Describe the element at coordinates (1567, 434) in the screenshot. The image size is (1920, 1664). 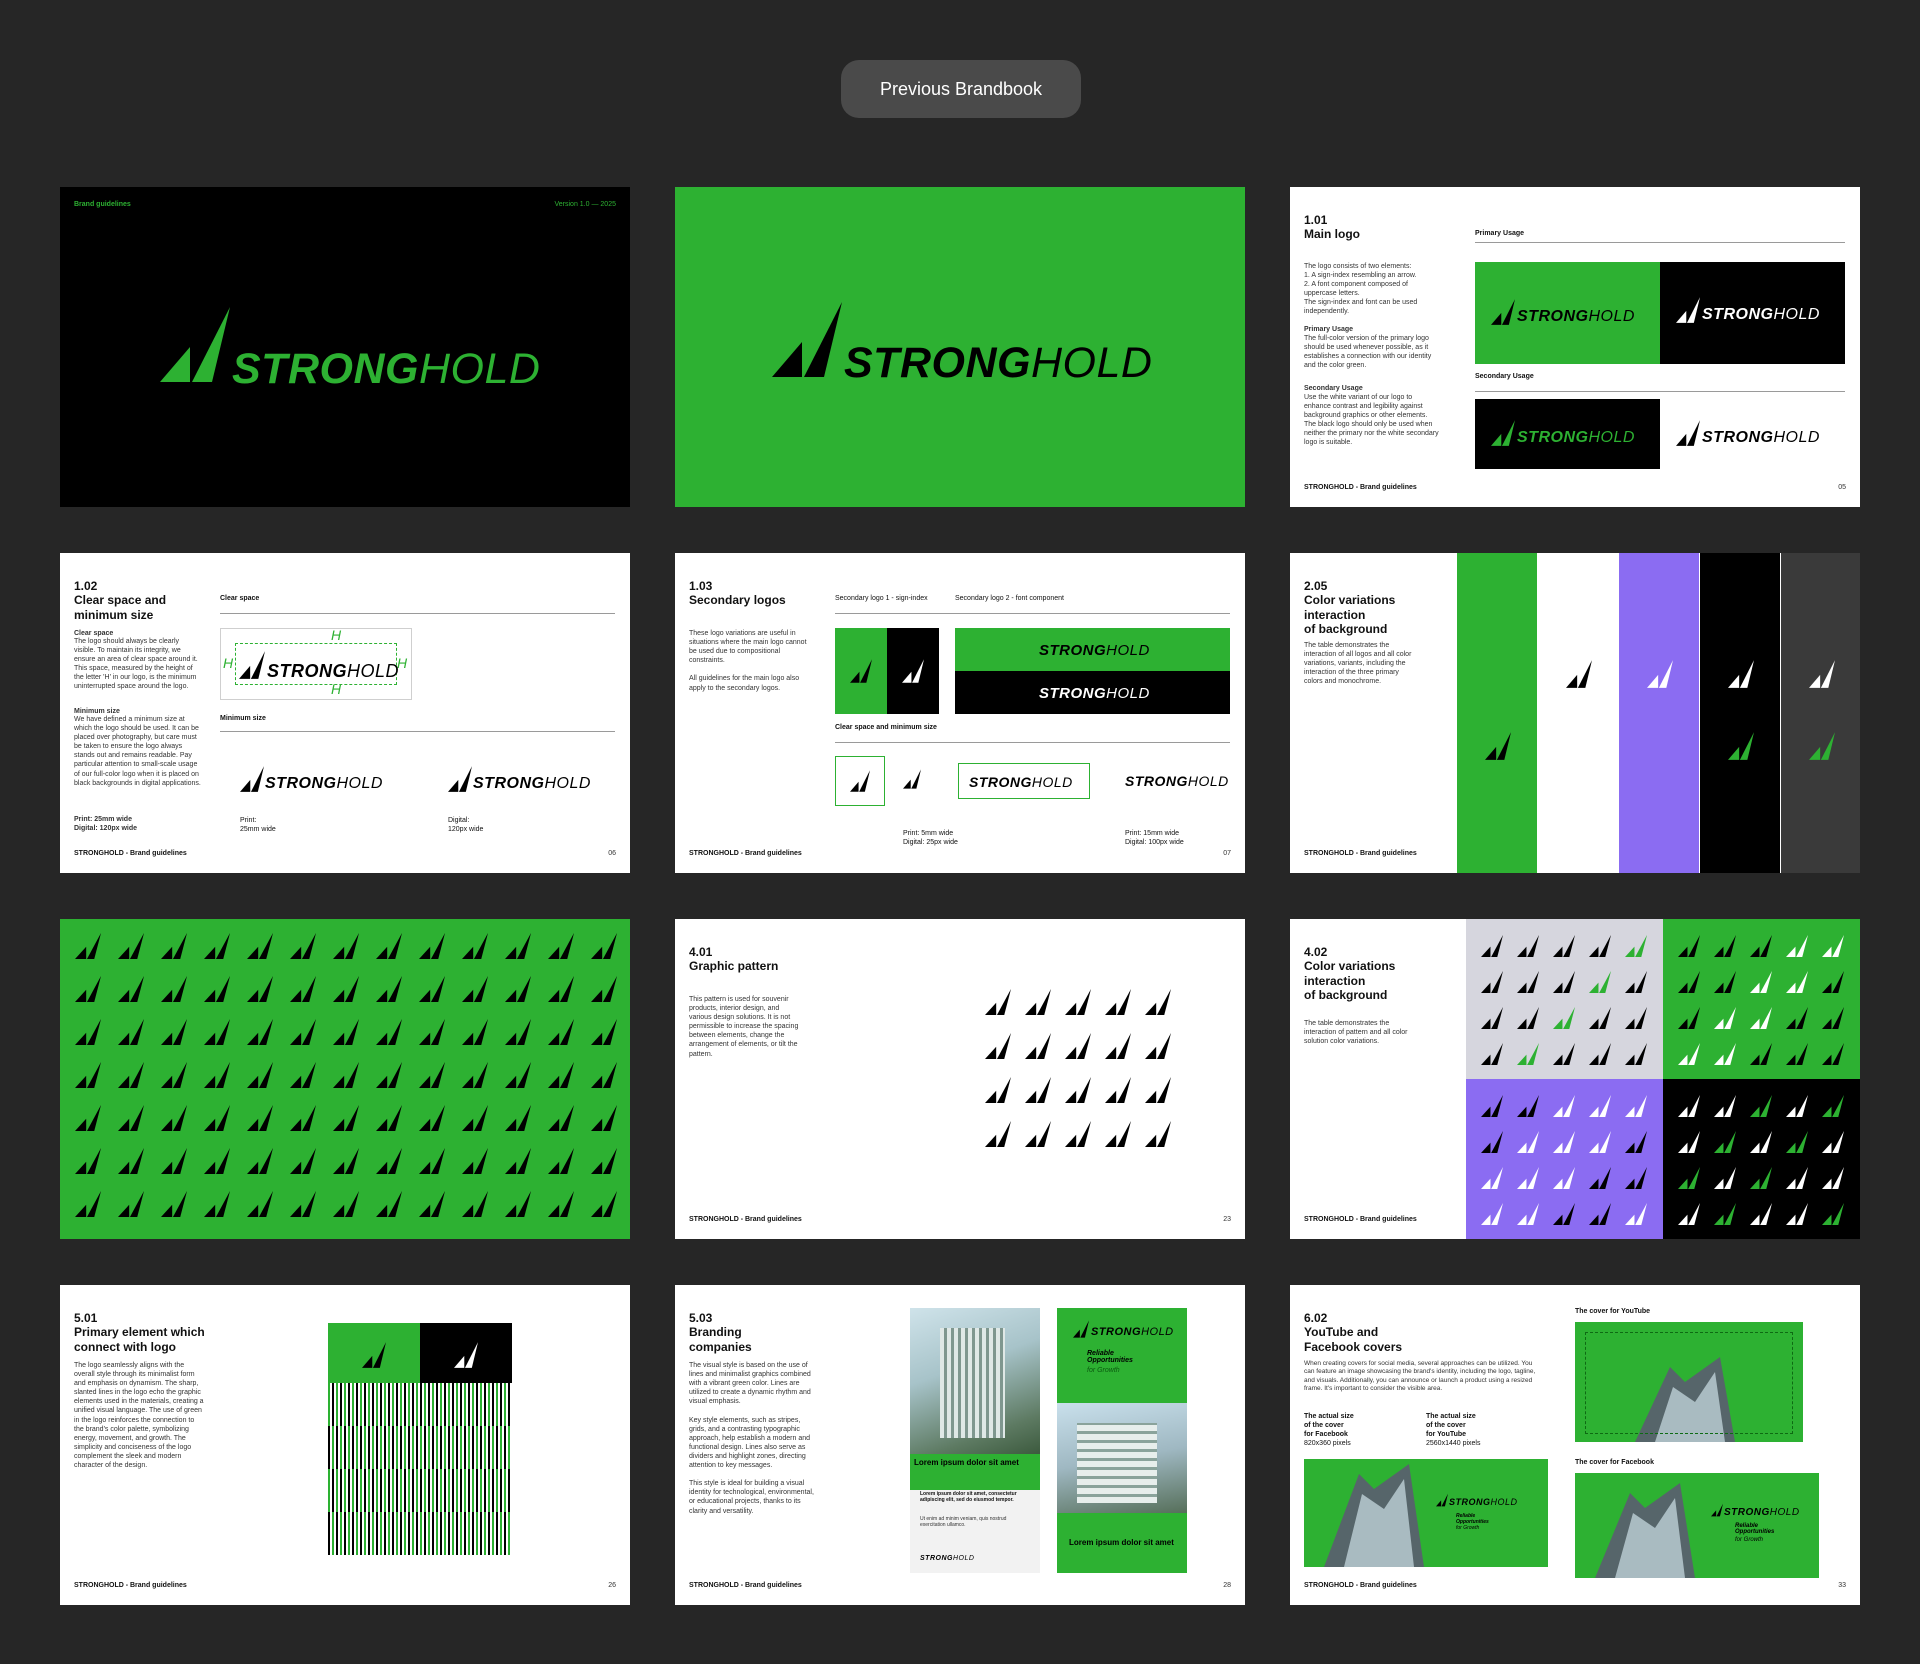
I see `logo-secondary-black-tile: STRONGHOLD` at that location.